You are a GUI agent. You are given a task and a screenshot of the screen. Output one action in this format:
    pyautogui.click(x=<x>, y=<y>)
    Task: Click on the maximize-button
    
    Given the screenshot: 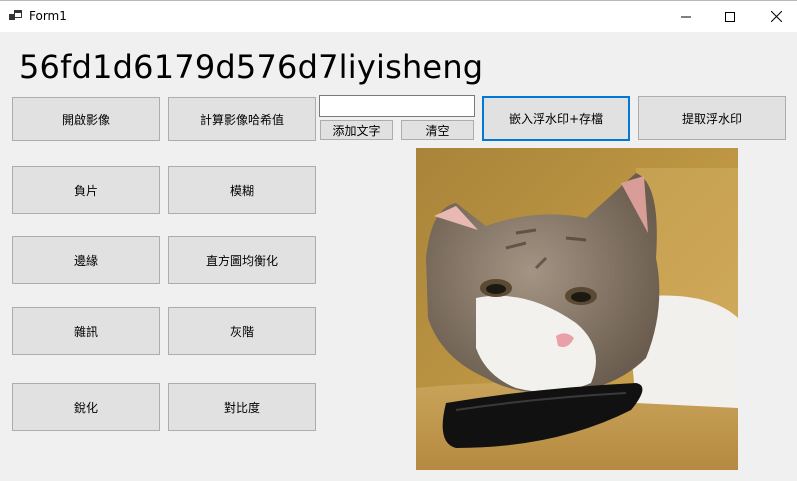 What is the action you would take?
    pyautogui.click(x=730, y=16)
    